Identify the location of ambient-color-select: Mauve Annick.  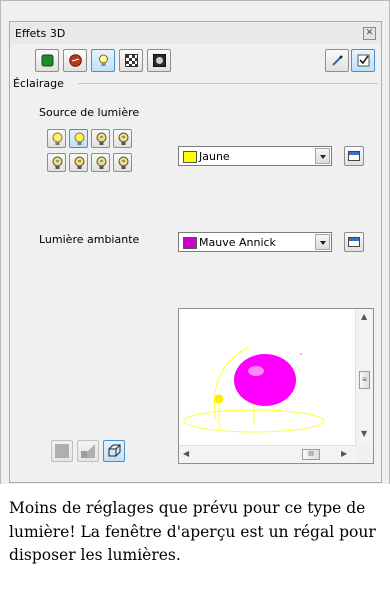
(255, 242).